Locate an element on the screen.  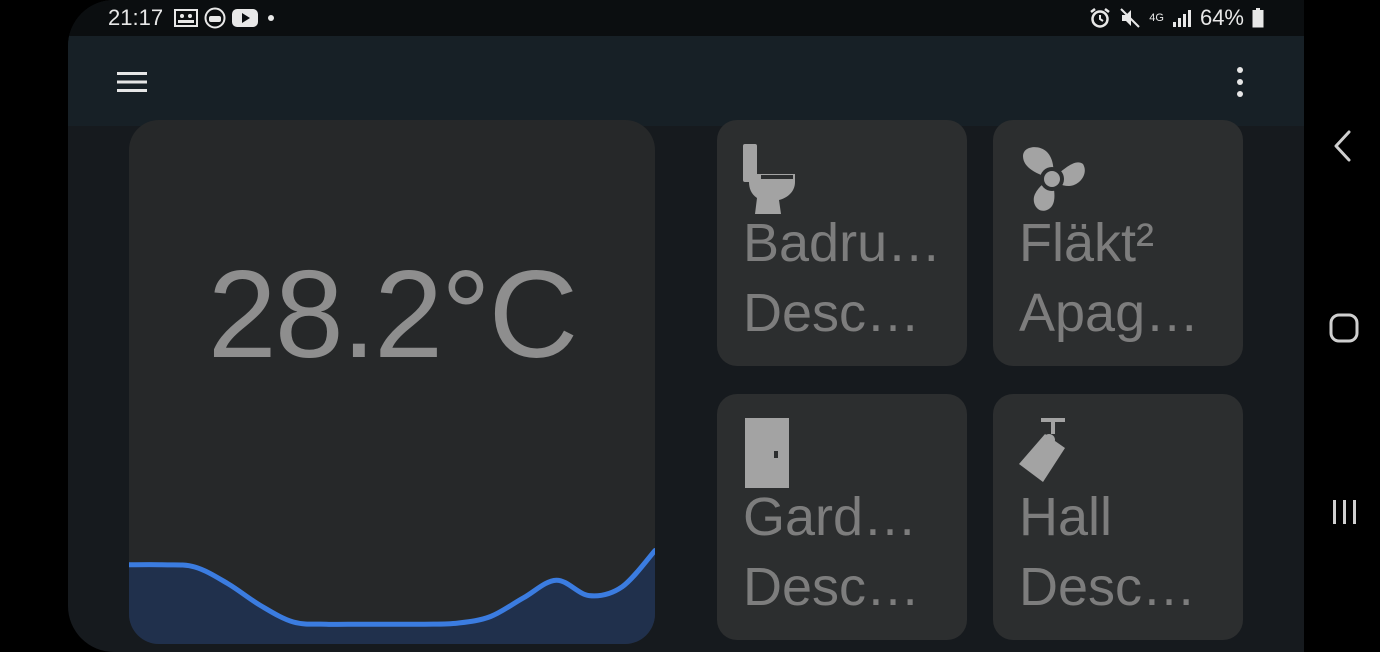
home-icon is located at coordinates (1344, 328).